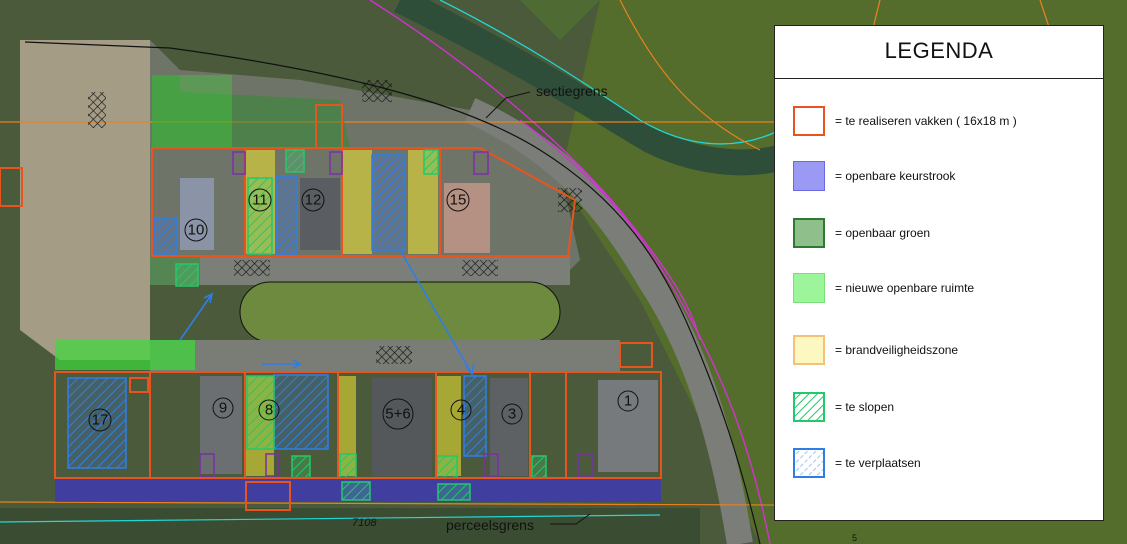 The height and width of the screenshot is (544, 1127). Describe the element at coordinates (223, 408) in the screenshot. I see `svg-text: 9` at that location.